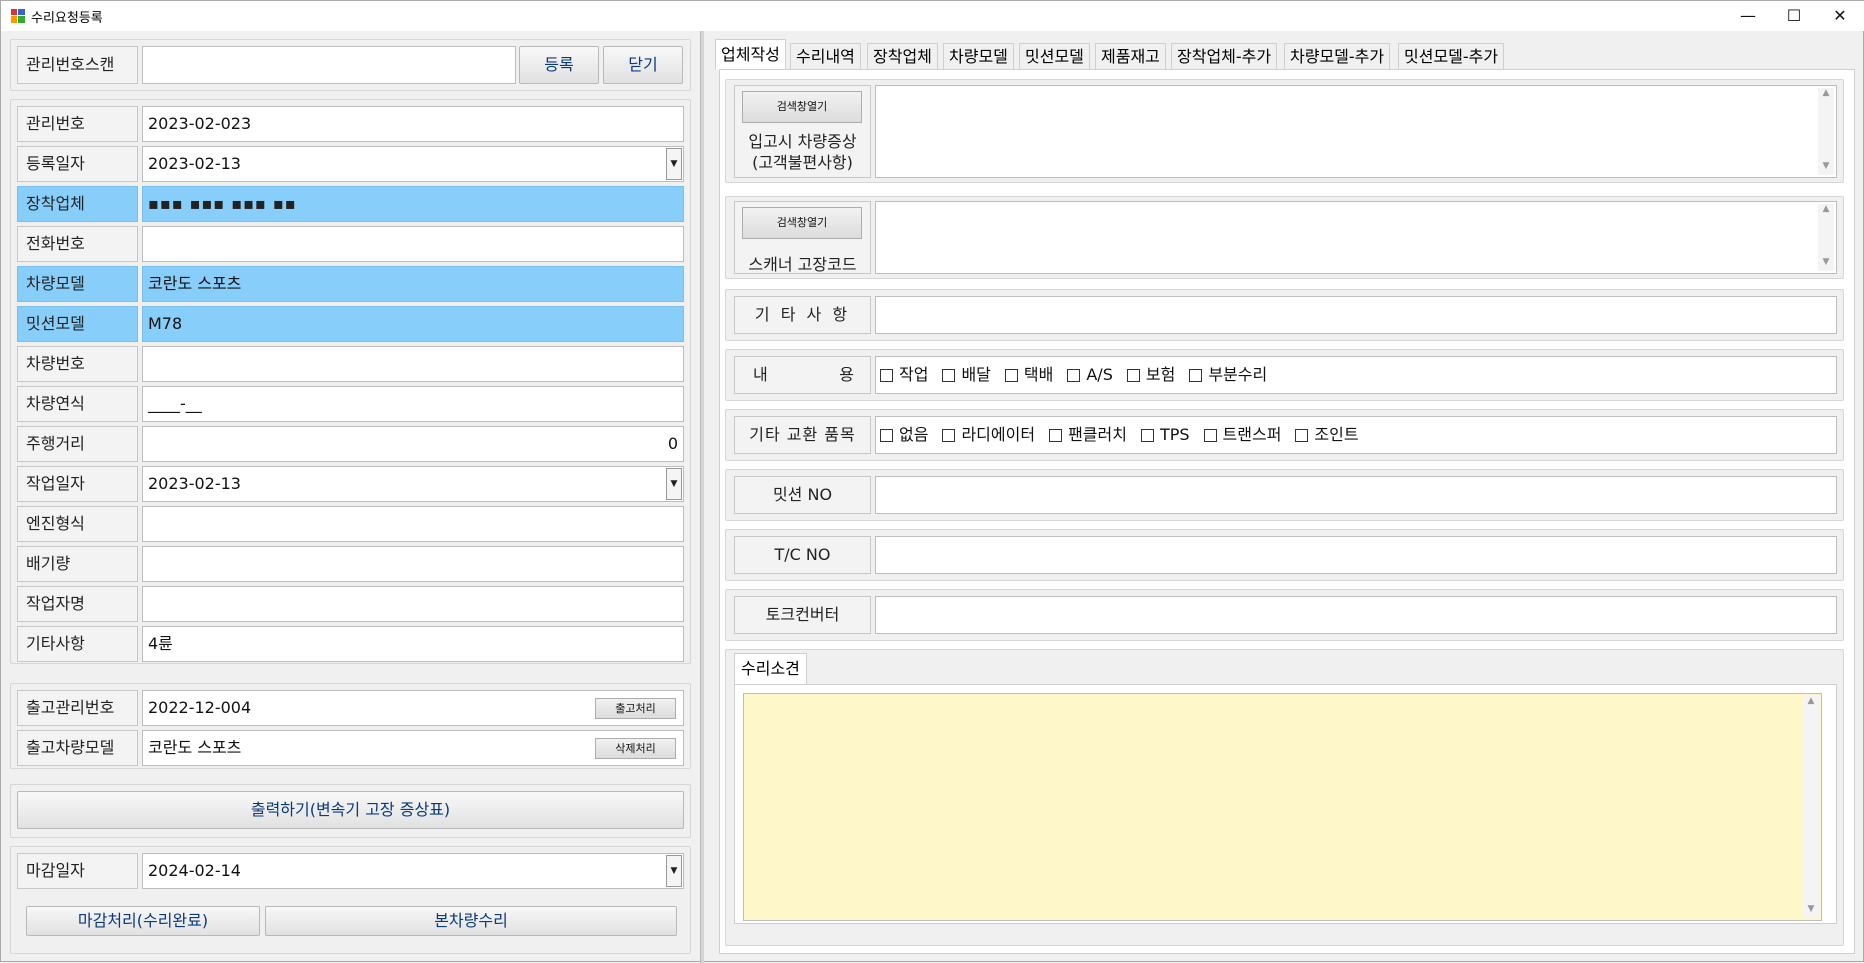 This screenshot has width=1864, height=963. Describe the element at coordinates (77, 124) in the screenshot. I see `mgmt-no-label: 관리번호` at that location.